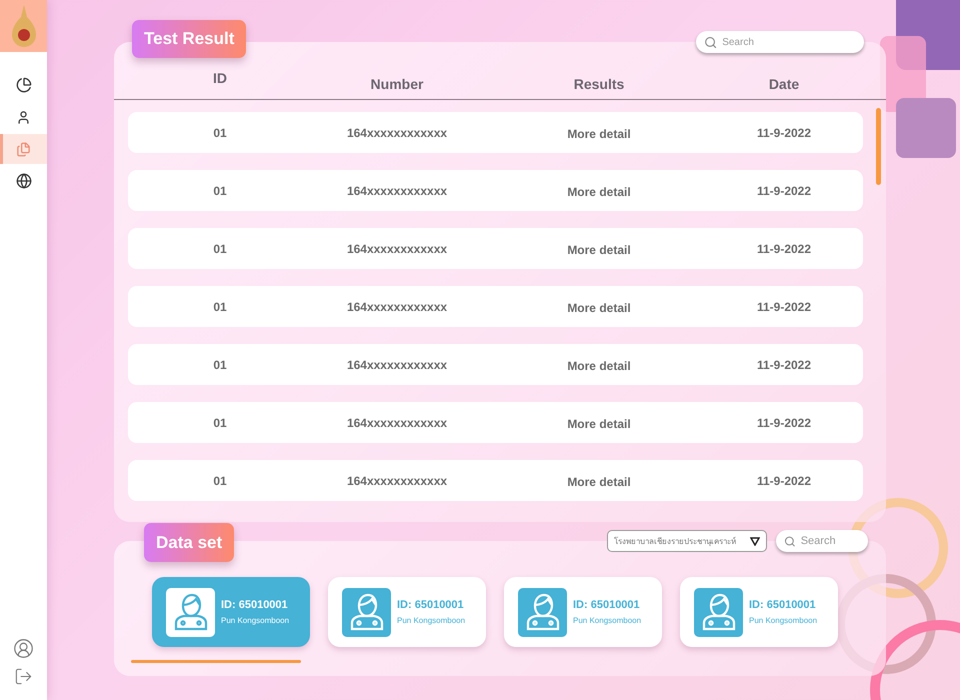 This screenshot has height=700, width=960. Describe the element at coordinates (24, 85) in the screenshot. I see `pie-chart-icon` at that location.